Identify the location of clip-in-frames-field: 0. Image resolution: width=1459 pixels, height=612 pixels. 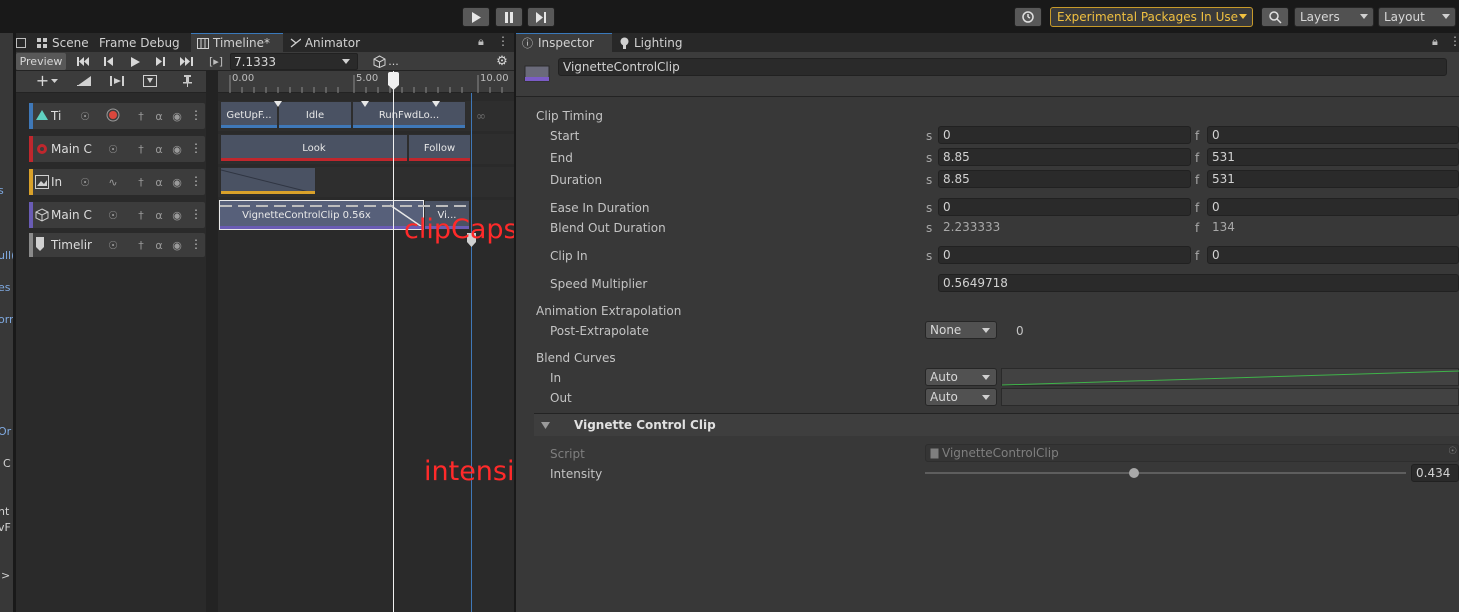
(1333, 255).